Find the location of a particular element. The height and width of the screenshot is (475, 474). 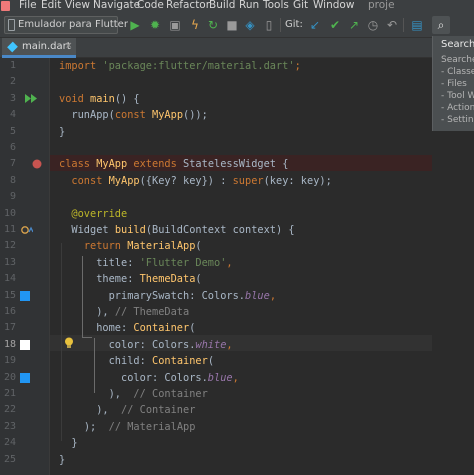

git-commit-icon: ✔ is located at coordinates (335, 25).